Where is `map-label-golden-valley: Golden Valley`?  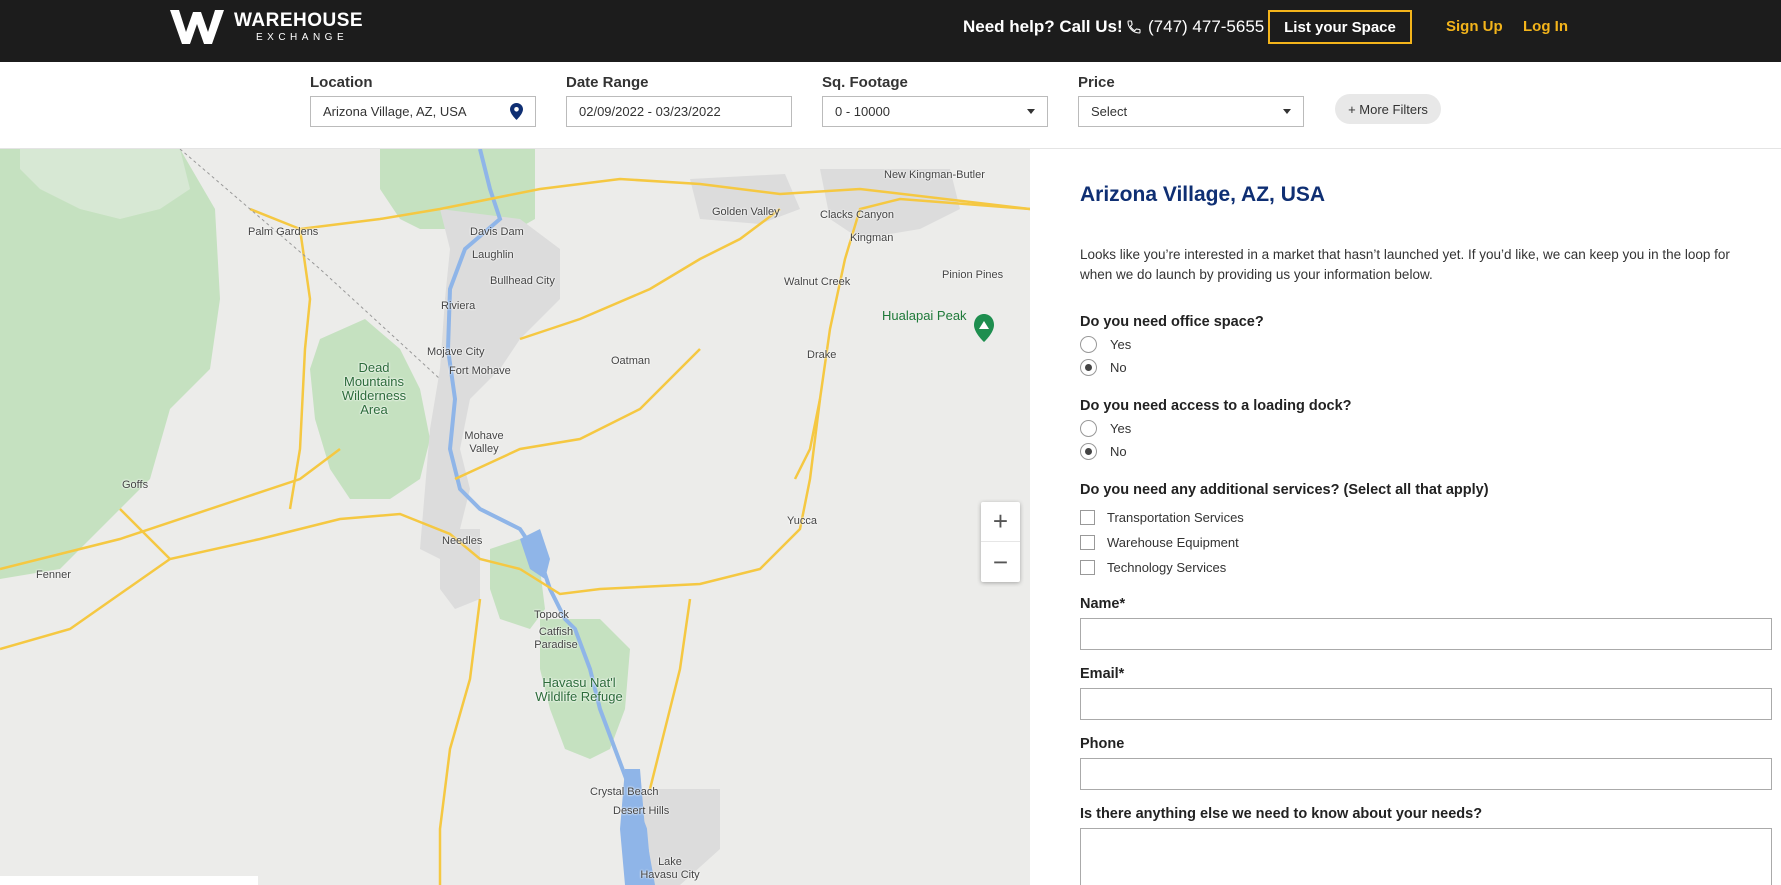
map-label-golden-valley: Golden Valley is located at coordinates (746, 212).